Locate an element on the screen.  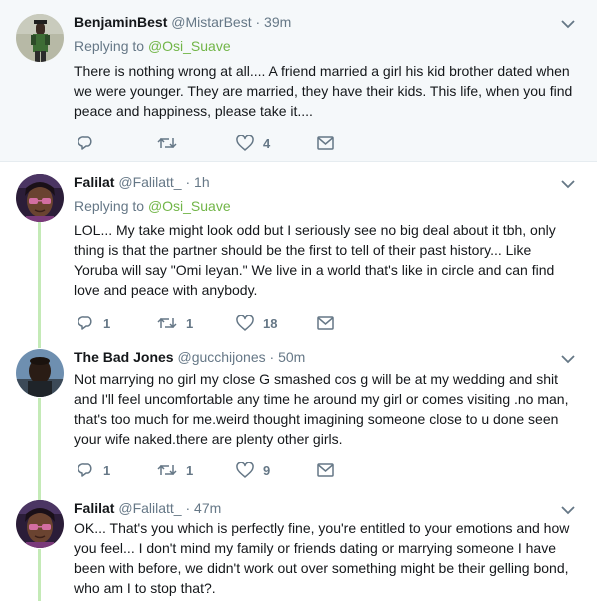
user-handle: @gucchijones is located at coordinates (221, 357).